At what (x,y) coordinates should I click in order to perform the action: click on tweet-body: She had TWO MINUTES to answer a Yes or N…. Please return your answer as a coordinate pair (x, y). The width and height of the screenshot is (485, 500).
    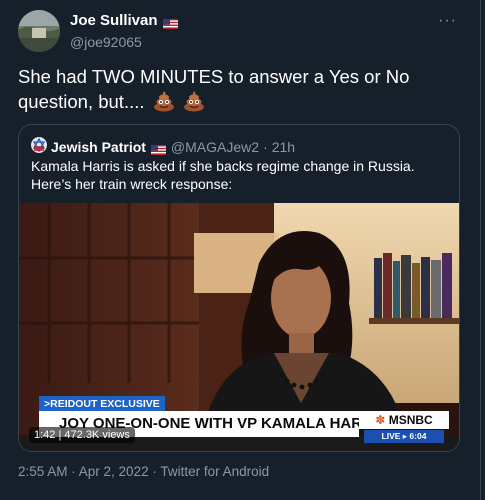
    Looking at the image, I should click on (214, 89).